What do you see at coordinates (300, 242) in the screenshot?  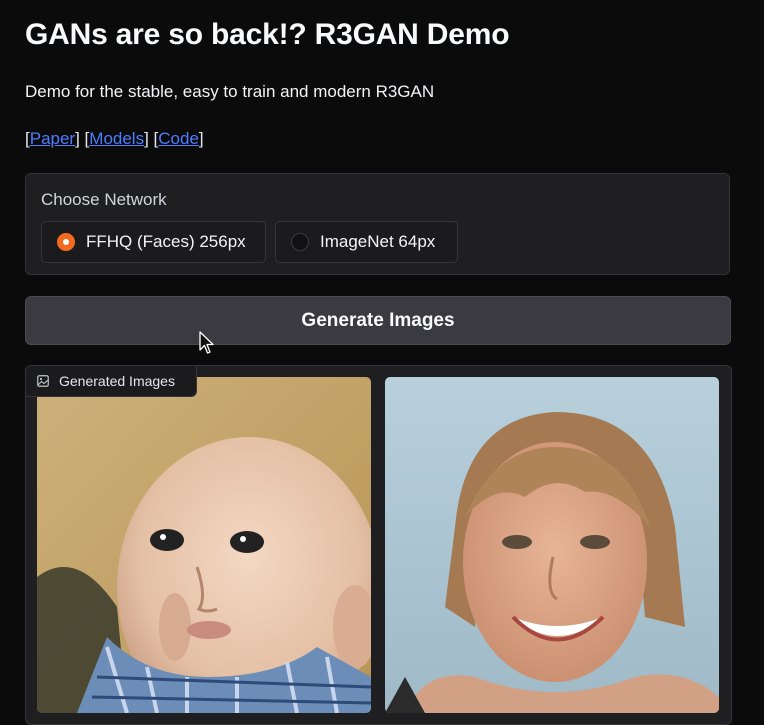 I see `radio-unselected-icon` at bounding box center [300, 242].